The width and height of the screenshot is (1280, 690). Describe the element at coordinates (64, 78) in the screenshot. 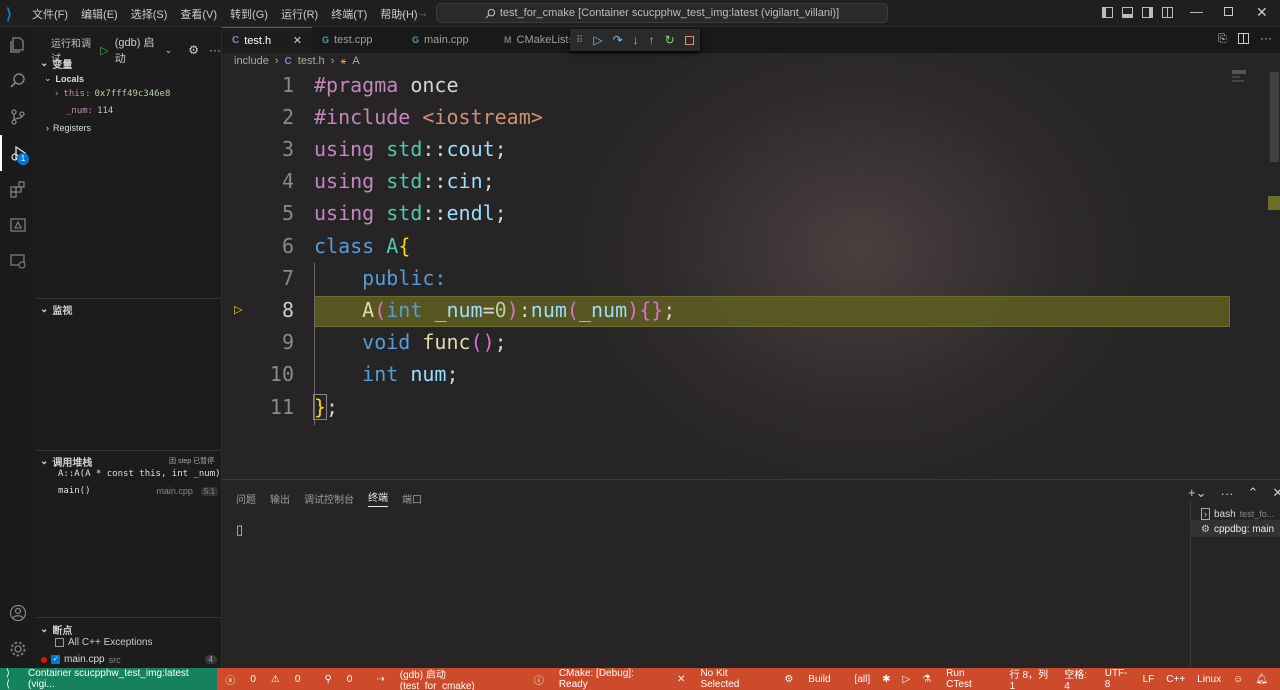

I see `locals-scope: ⌄ Locals` at that location.